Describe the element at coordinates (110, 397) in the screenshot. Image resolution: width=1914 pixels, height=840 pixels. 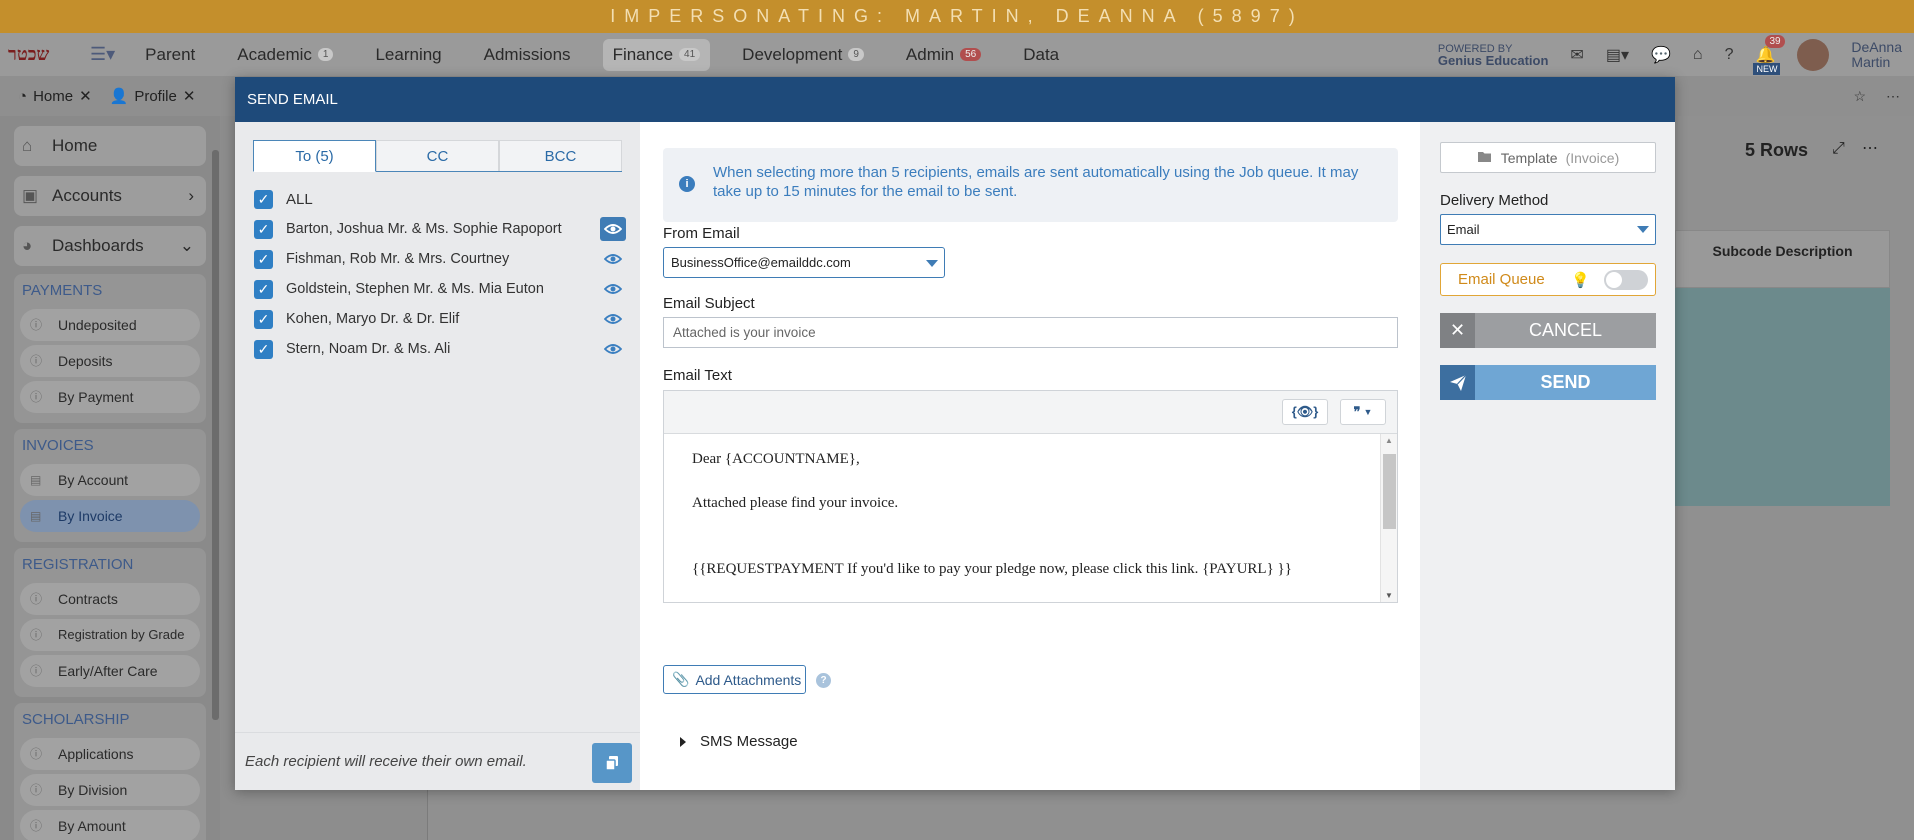
I see `sidebar-item-by-payment: ⓘ By Payment` at that location.